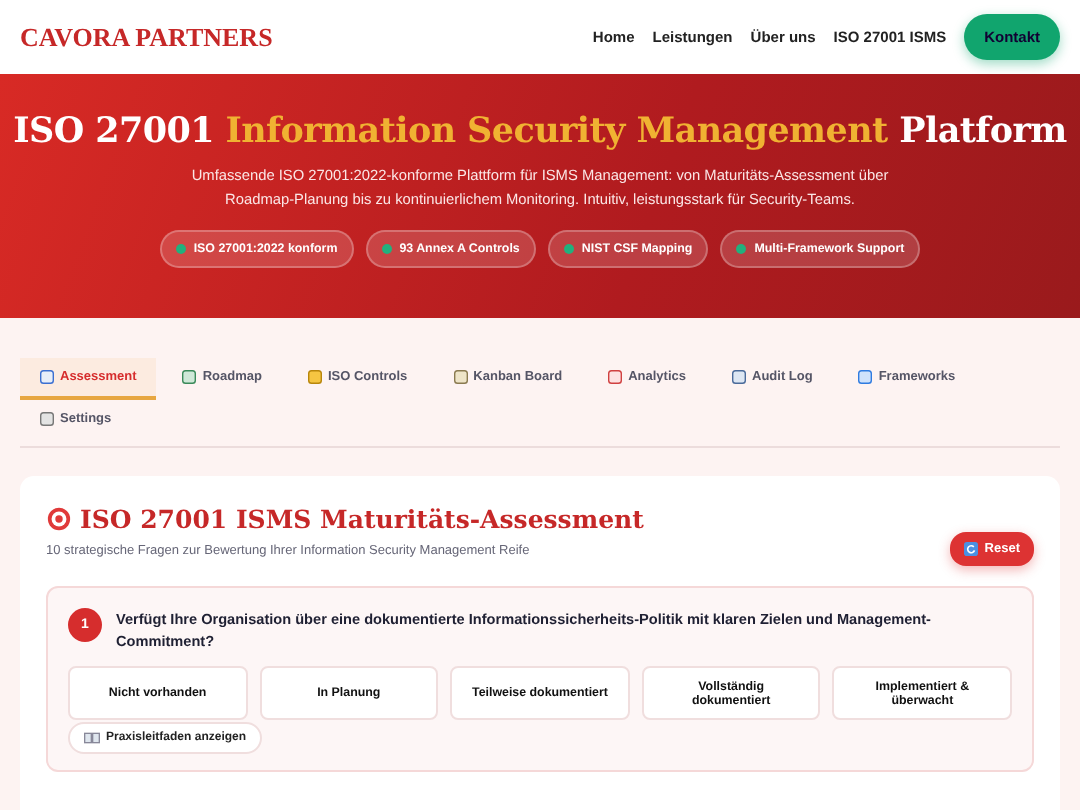  I want to click on brand-logo: CAVORA PARTNERS, so click(146, 37).